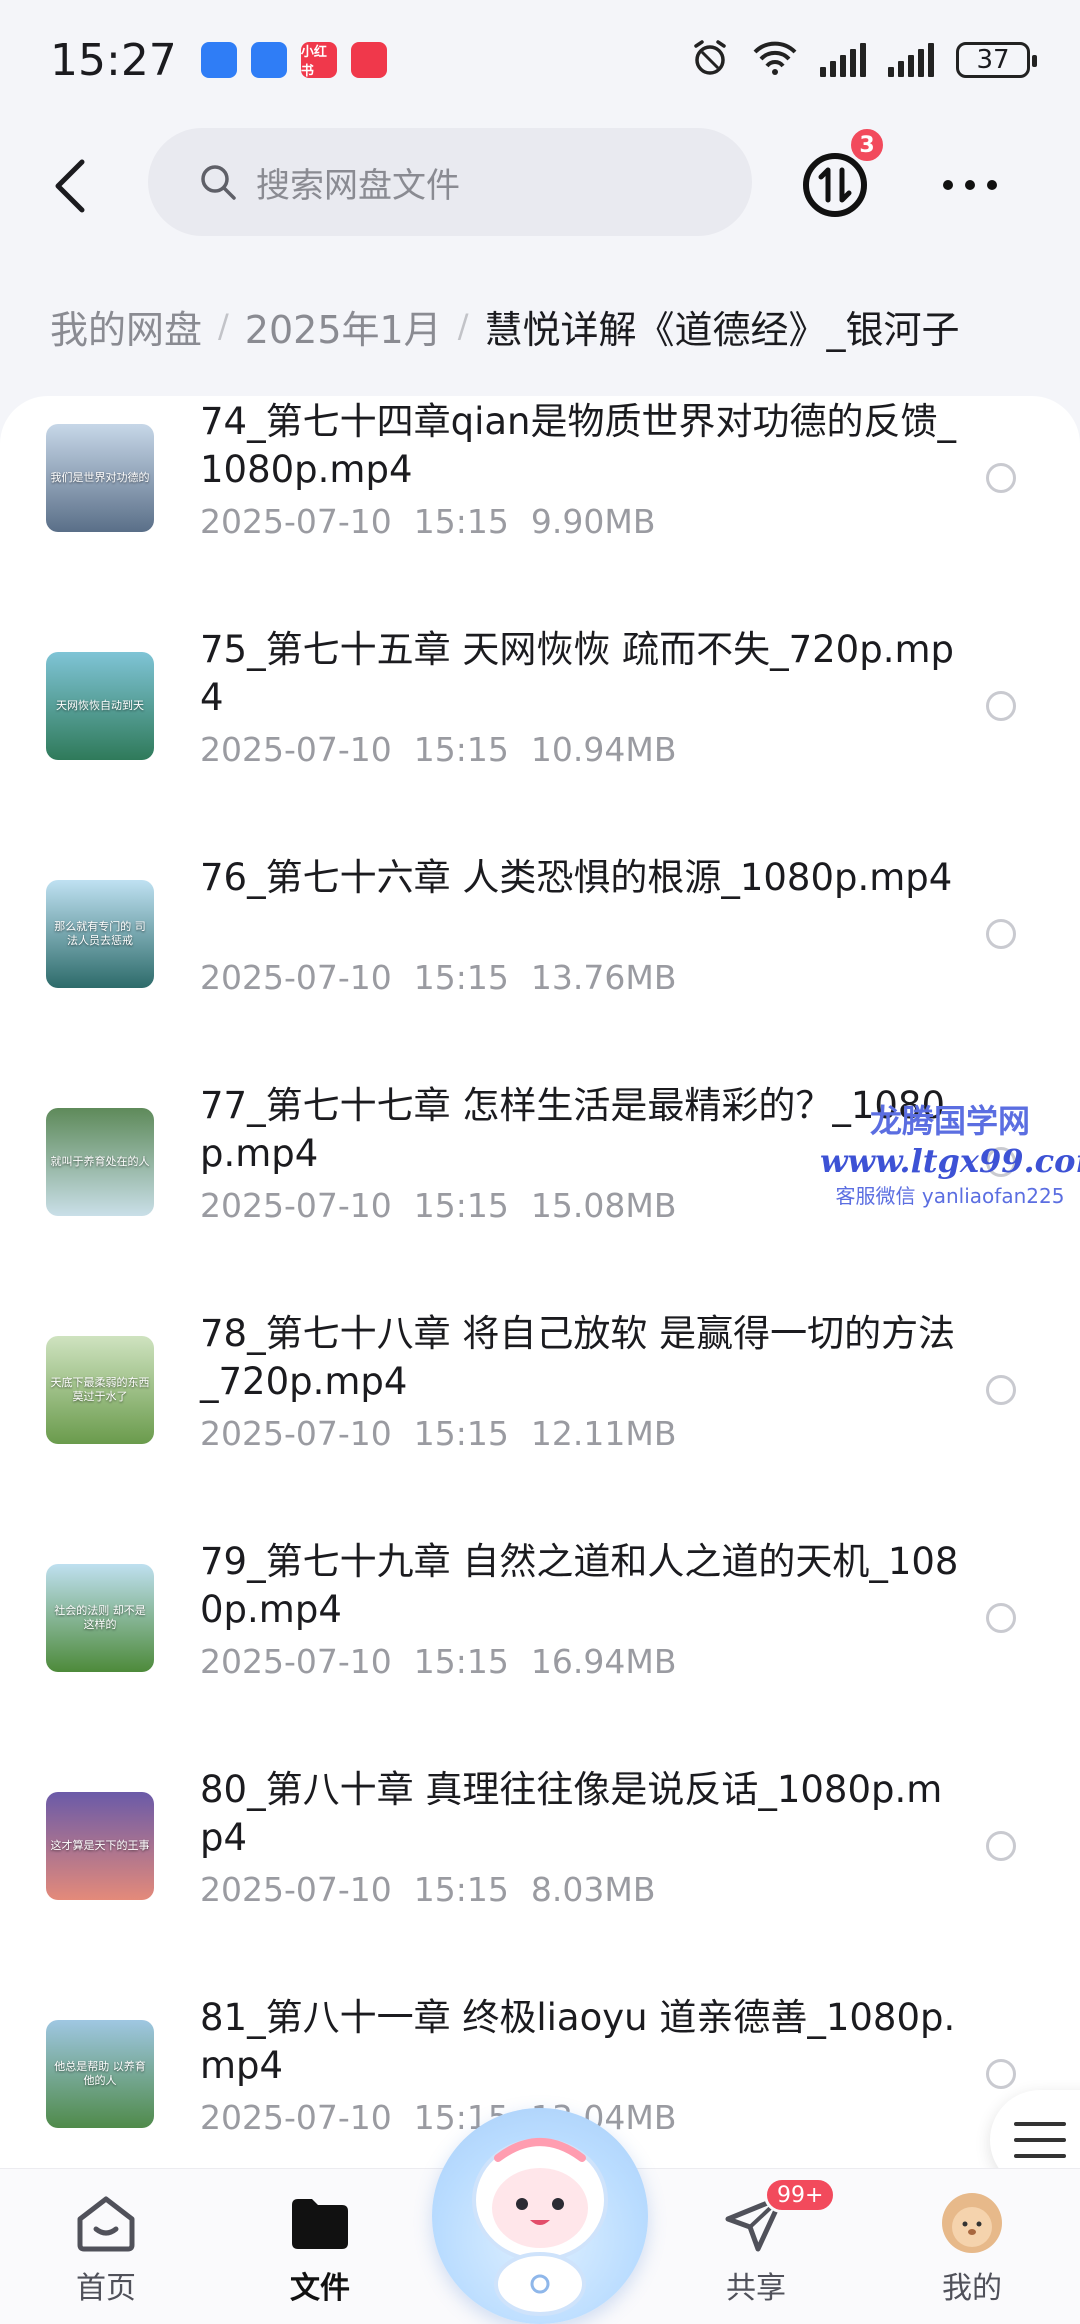  I want to click on video-thumbnail: 他总是帮助 以养育他的人, so click(100, 2074).